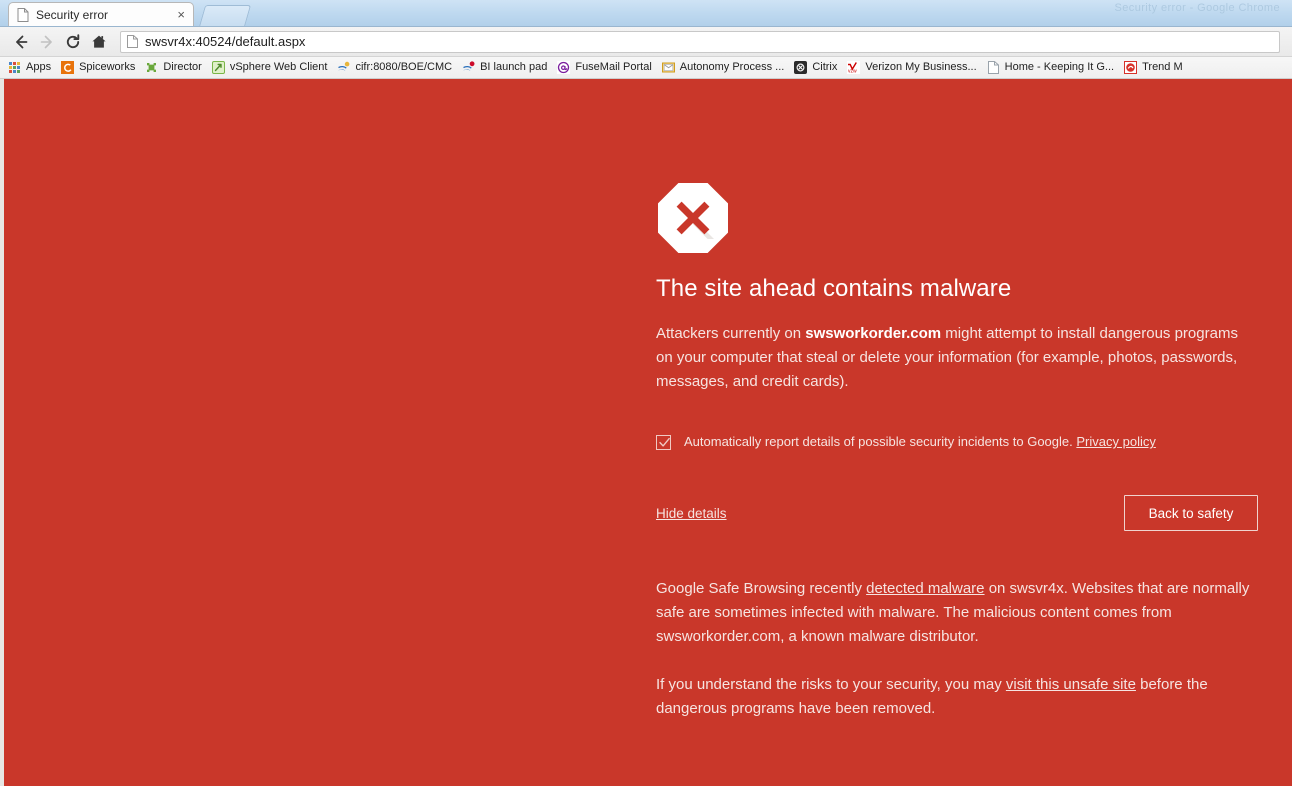 This screenshot has width=1292, height=786. Describe the element at coordinates (68, 67) in the screenshot. I see `spiceworks-icon` at that location.